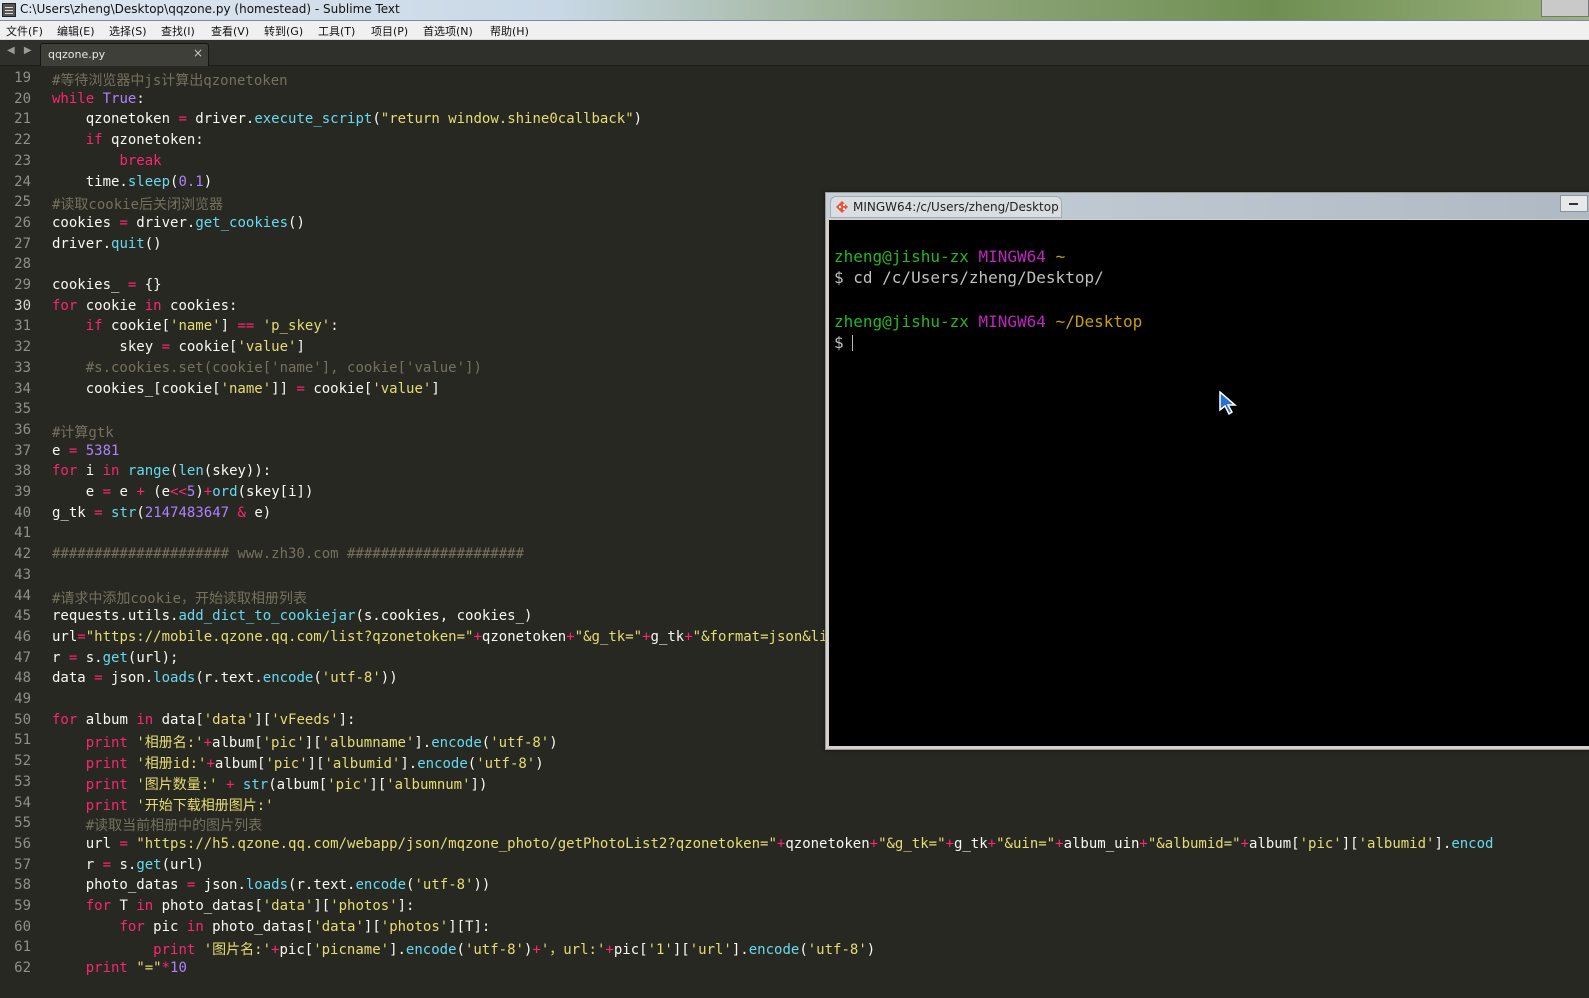  What do you see at coordinates (22, 823) in the screenshot?
I see `line-number: 55` at bounding box center [22, 823].